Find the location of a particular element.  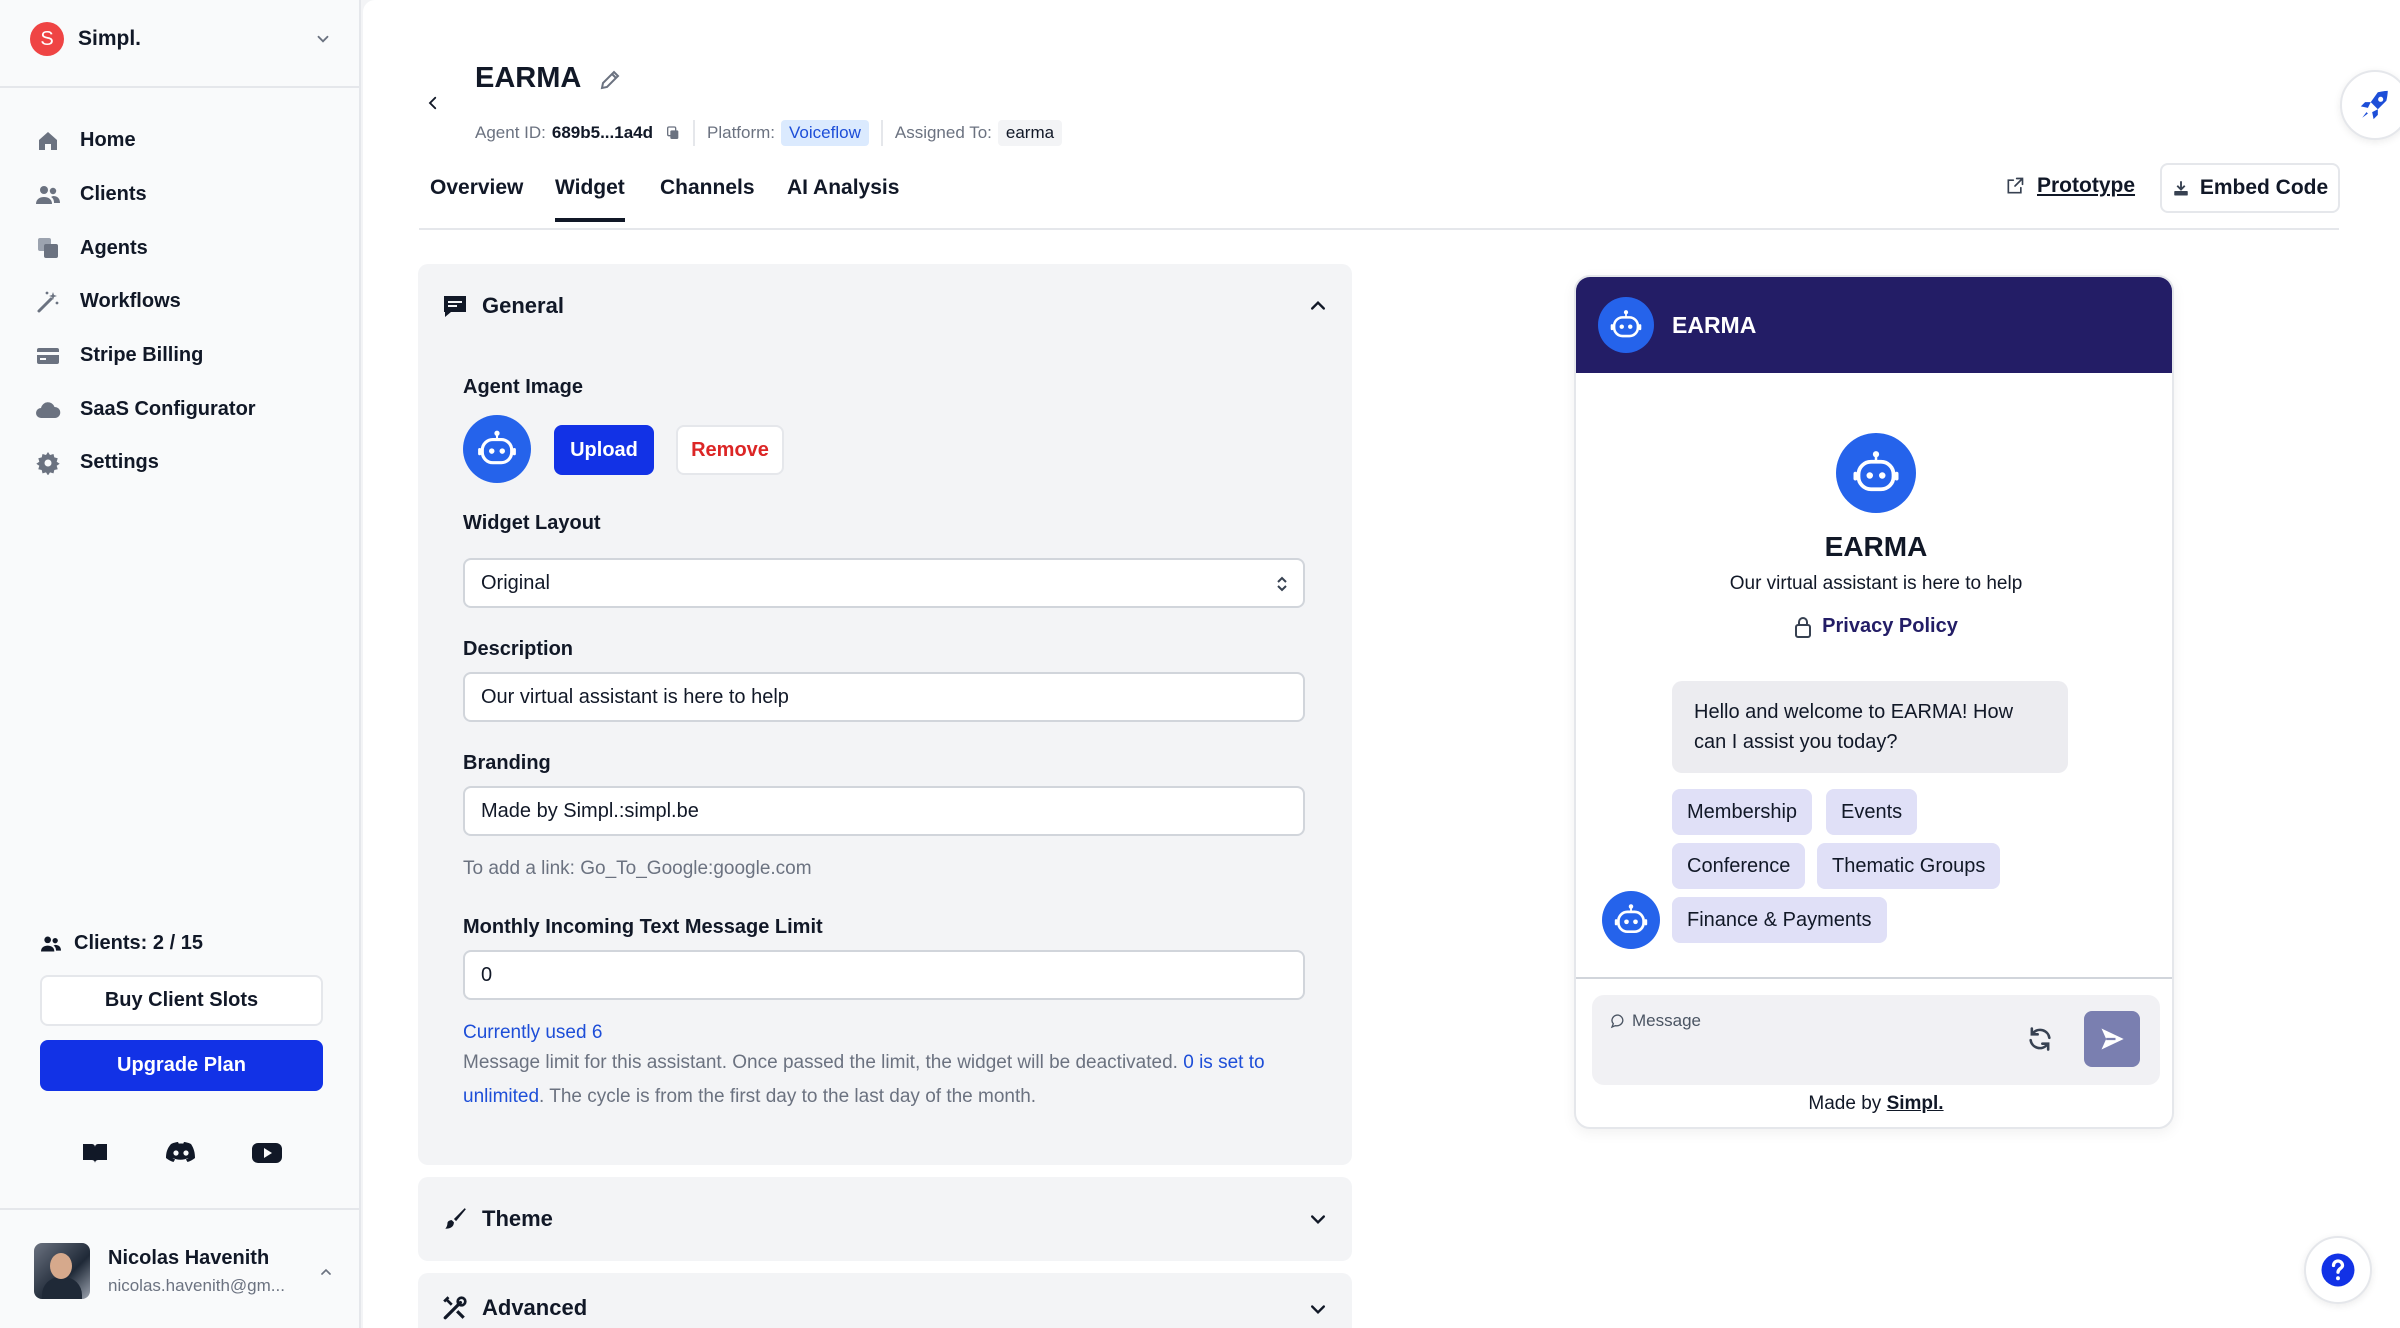

workspace-logo: S is located at coordinates (47, 39).